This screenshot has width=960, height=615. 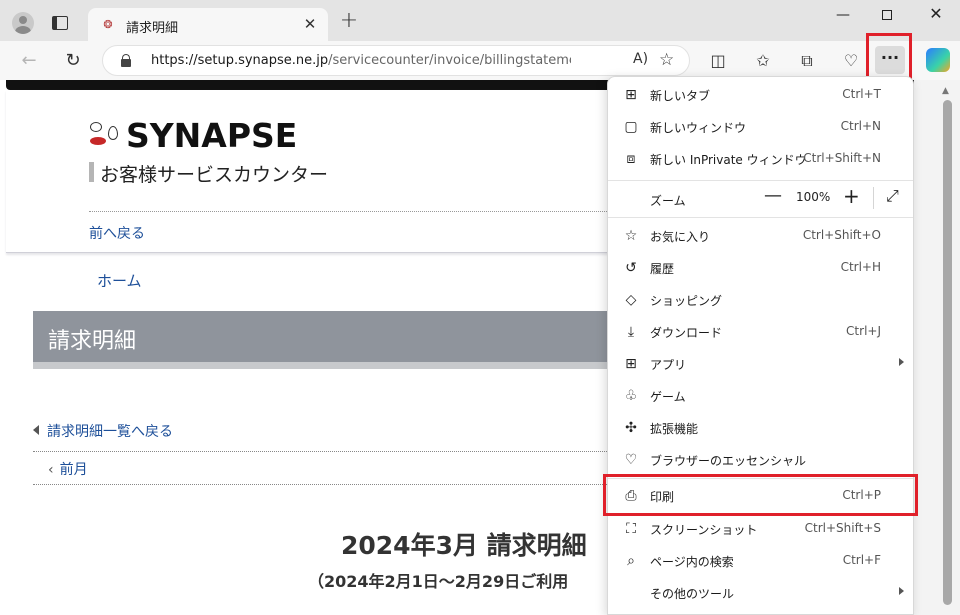 What do you see at coordinates (631, 127) in the screenshot?
I see `new-window-icon: ▢` at bounding box center [631, 127].